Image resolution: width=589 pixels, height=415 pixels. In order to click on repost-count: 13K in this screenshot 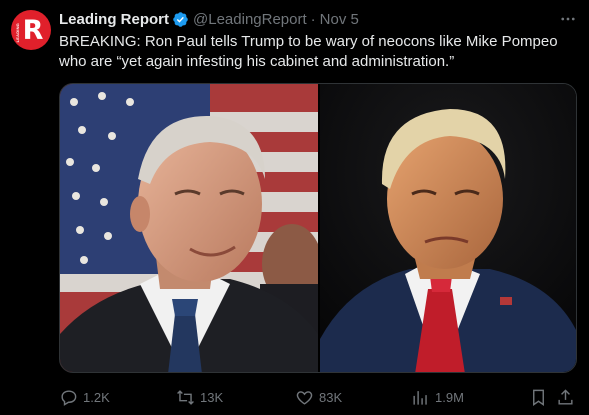, I will do `click(212, 397)`.